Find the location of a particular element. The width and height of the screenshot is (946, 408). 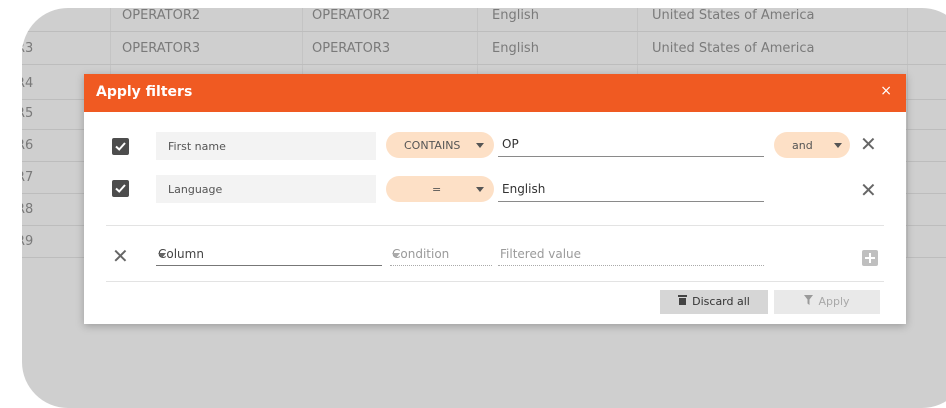

row-id: R4 is located at coordinates (28, 83).